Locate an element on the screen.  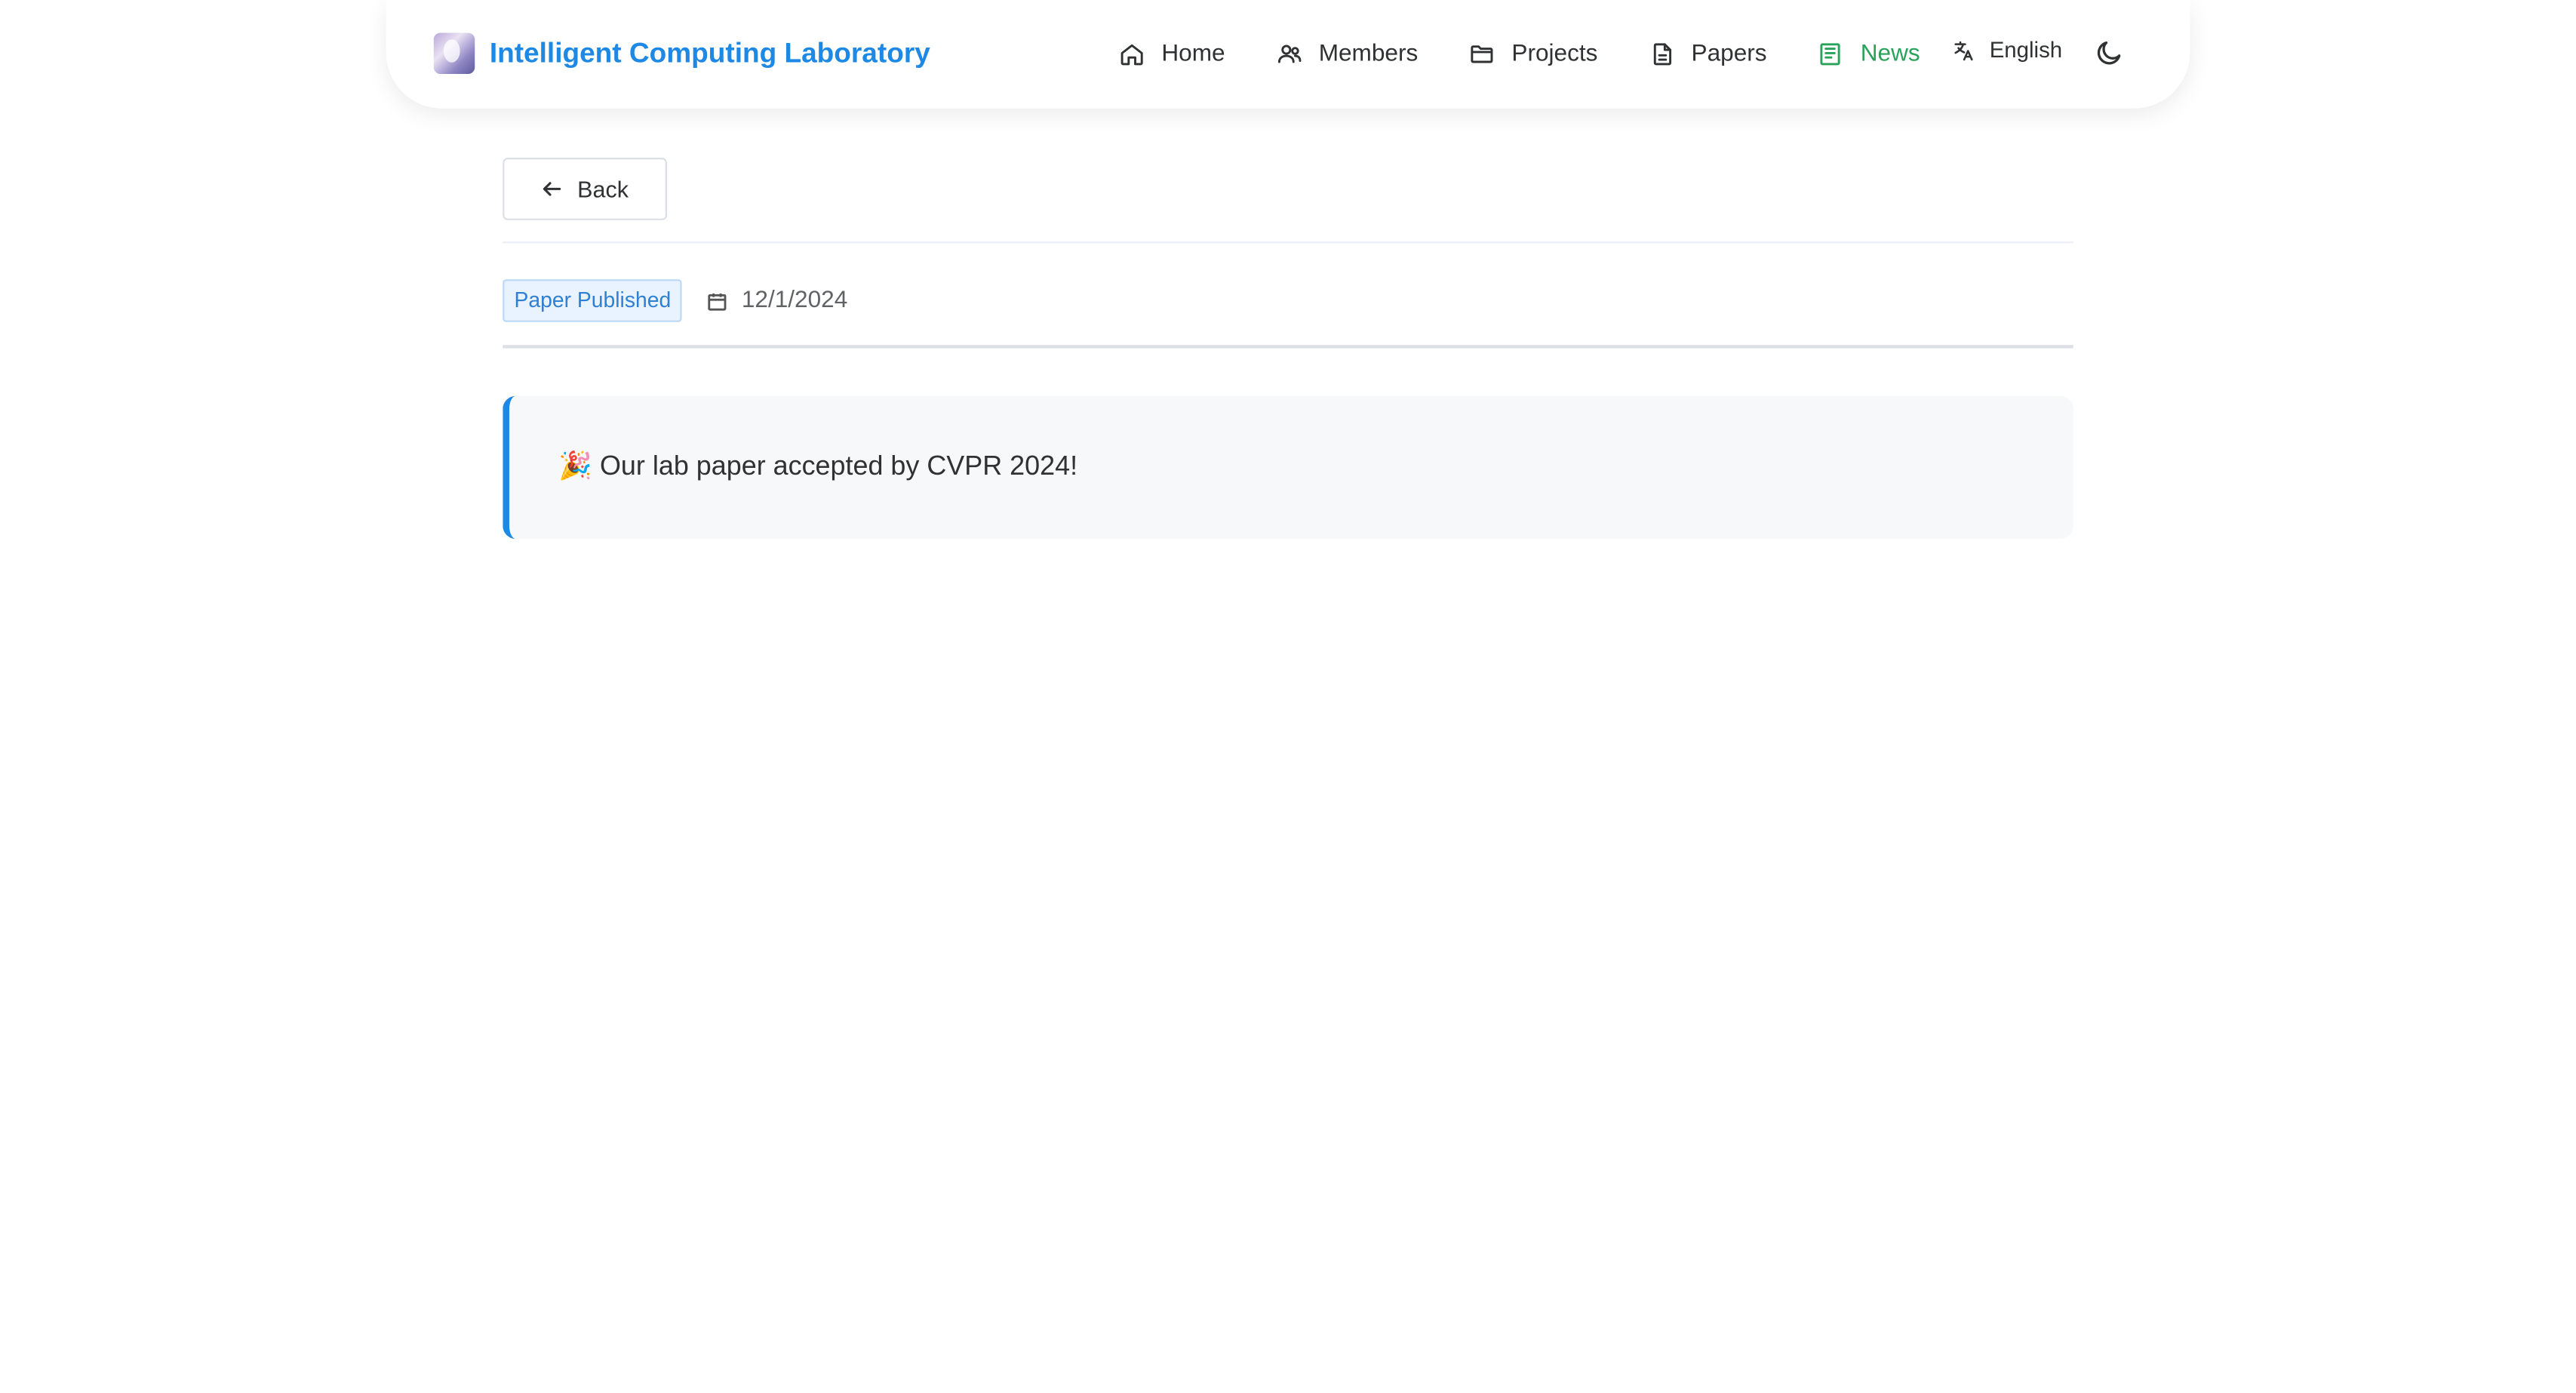
nav-item-label: Papers is located at coordinates (1729, 54).